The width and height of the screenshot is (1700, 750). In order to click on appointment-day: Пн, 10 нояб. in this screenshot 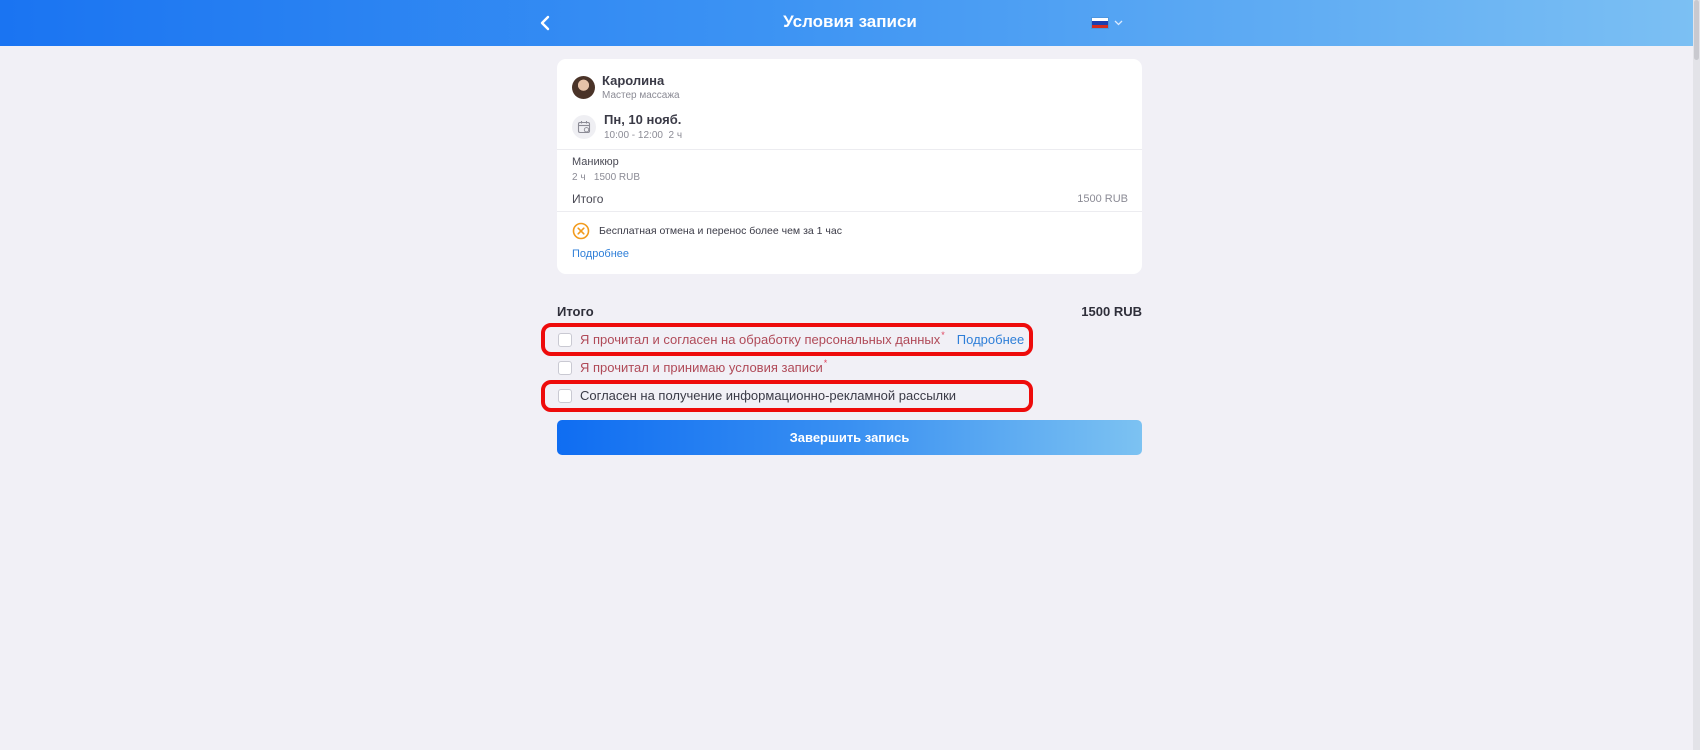, I will do `click(643, 119)`.